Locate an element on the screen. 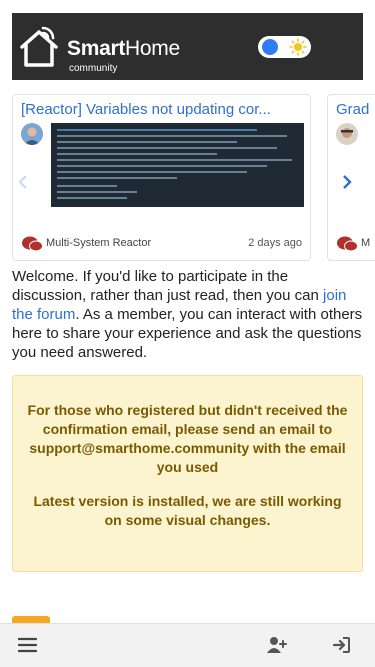 The width and height of the screenshot is (375, 667). site-logo: SmartHome community is located at coordinates (118, 48).